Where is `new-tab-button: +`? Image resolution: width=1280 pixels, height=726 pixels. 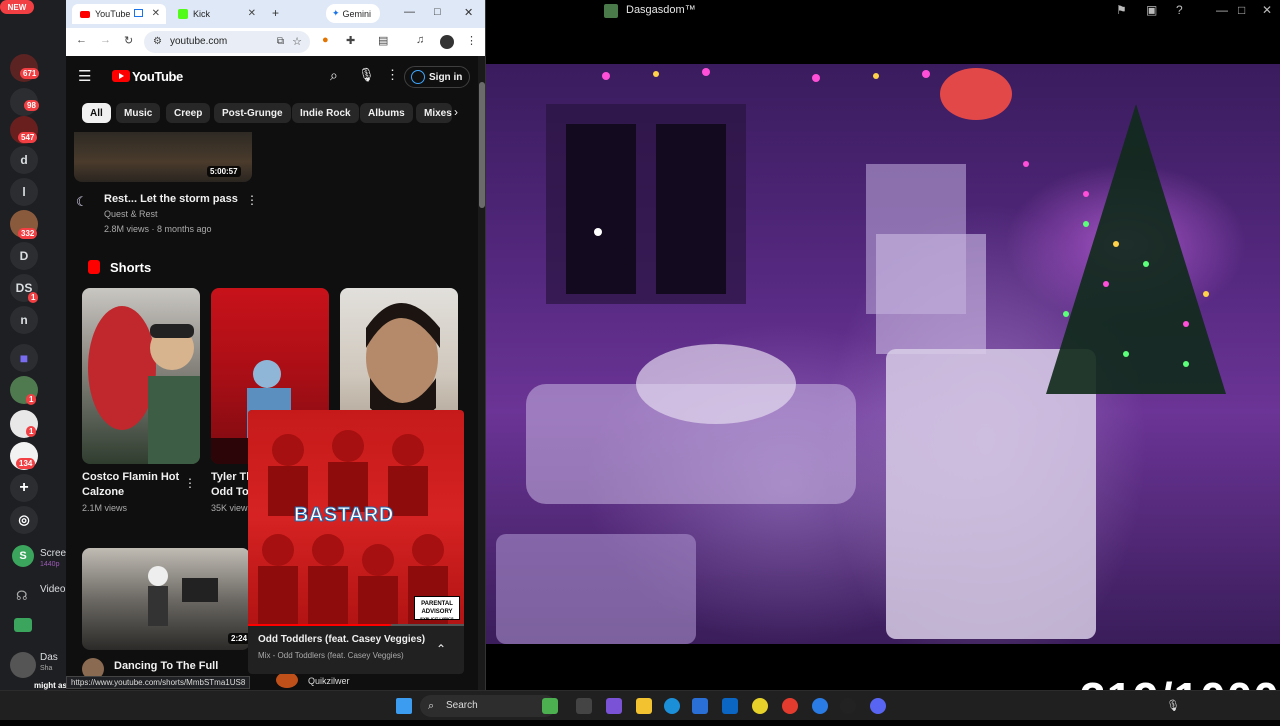
new-tab-button: + is located at coordinates (275, 13).